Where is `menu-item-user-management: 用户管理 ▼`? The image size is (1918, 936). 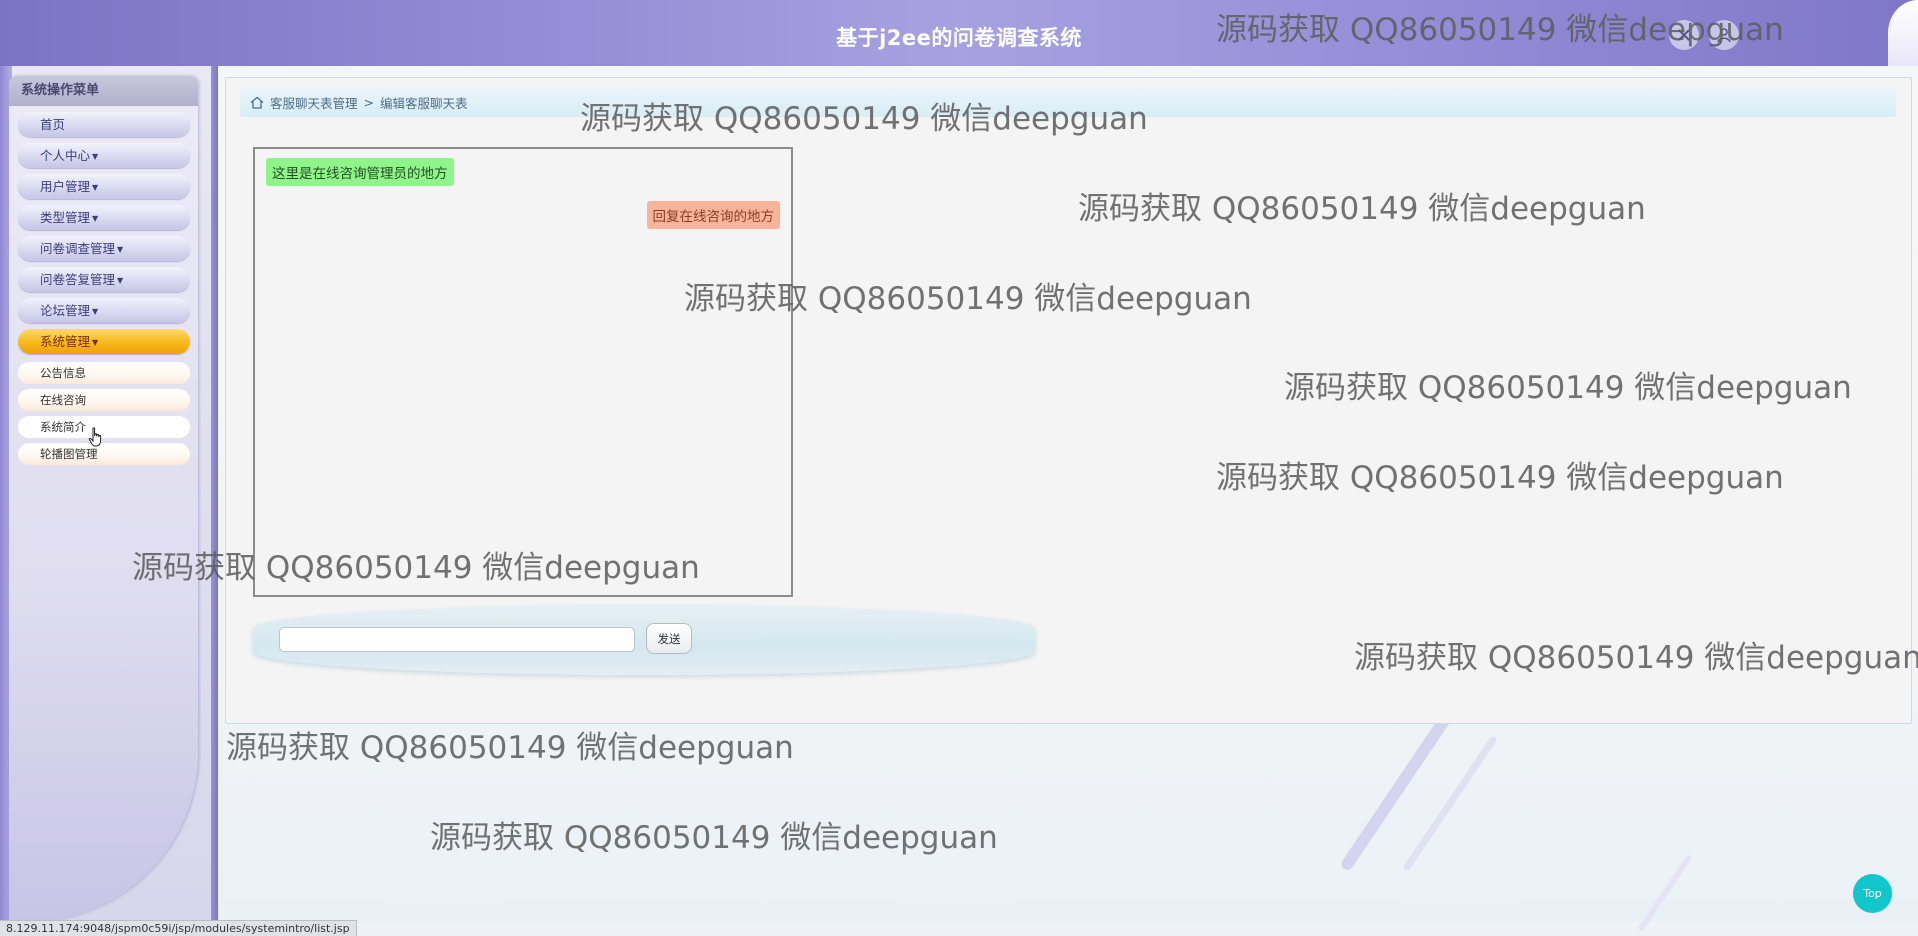
menu-item-user-management: 用户管理 ▼ is located at coordinates (104, 186).